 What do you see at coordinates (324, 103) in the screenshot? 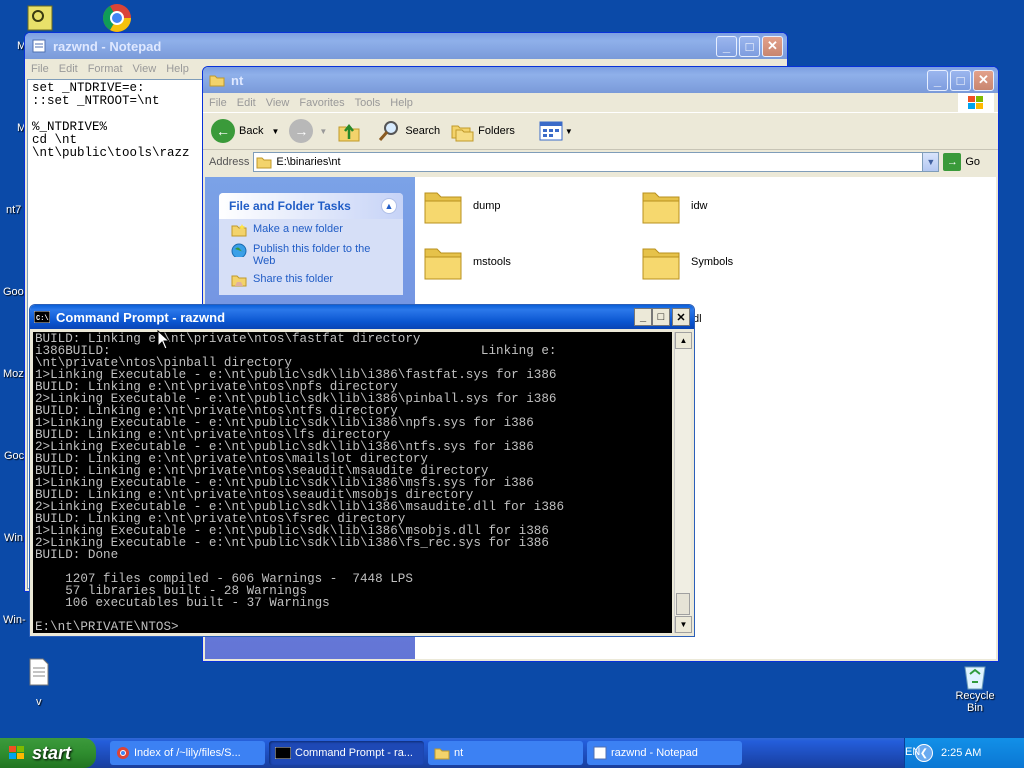
I see `menu-favorites: Favorites` at bounding box center [324, 103].